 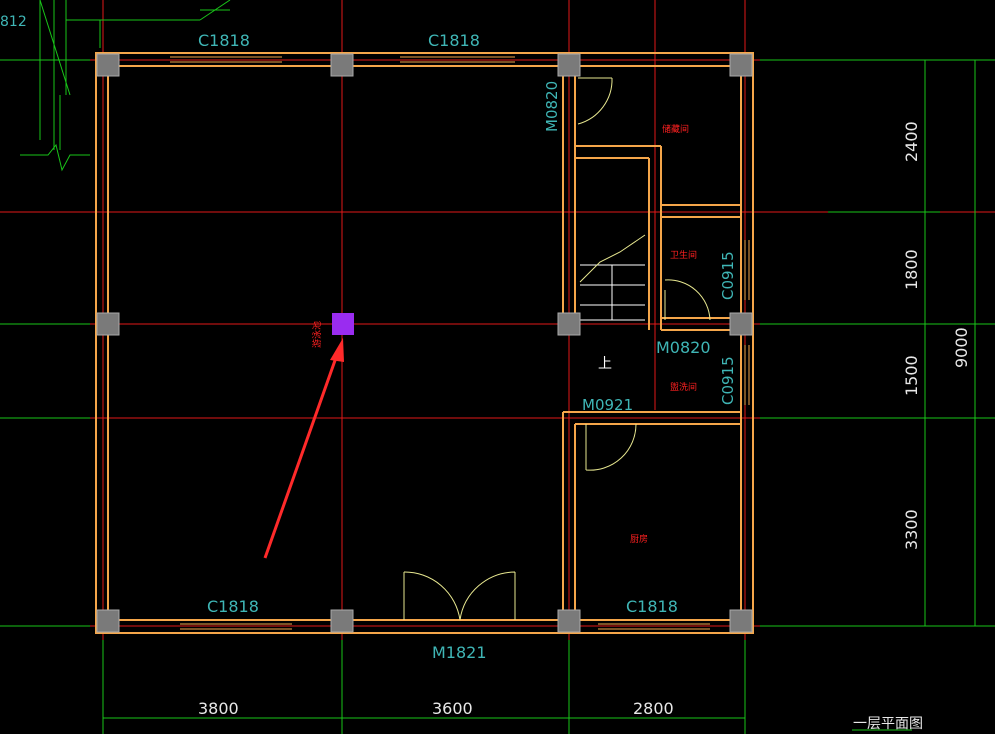 I want to click on door-label: M0921, so click(x=607, y=405).